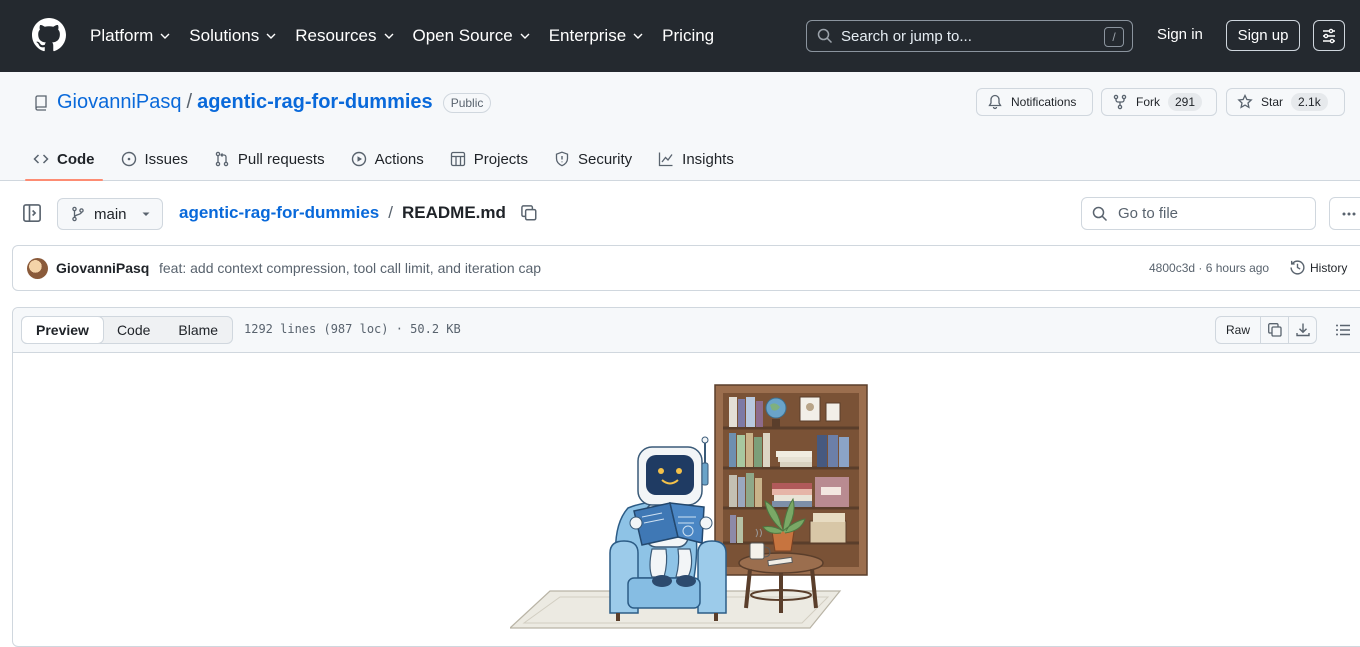 Image resolution: width=1360 pixels, height=647 pixels. Describe the element at coordinates (1044, 102) in the screenshot. I see `notifications-label: Notifications` at that location.